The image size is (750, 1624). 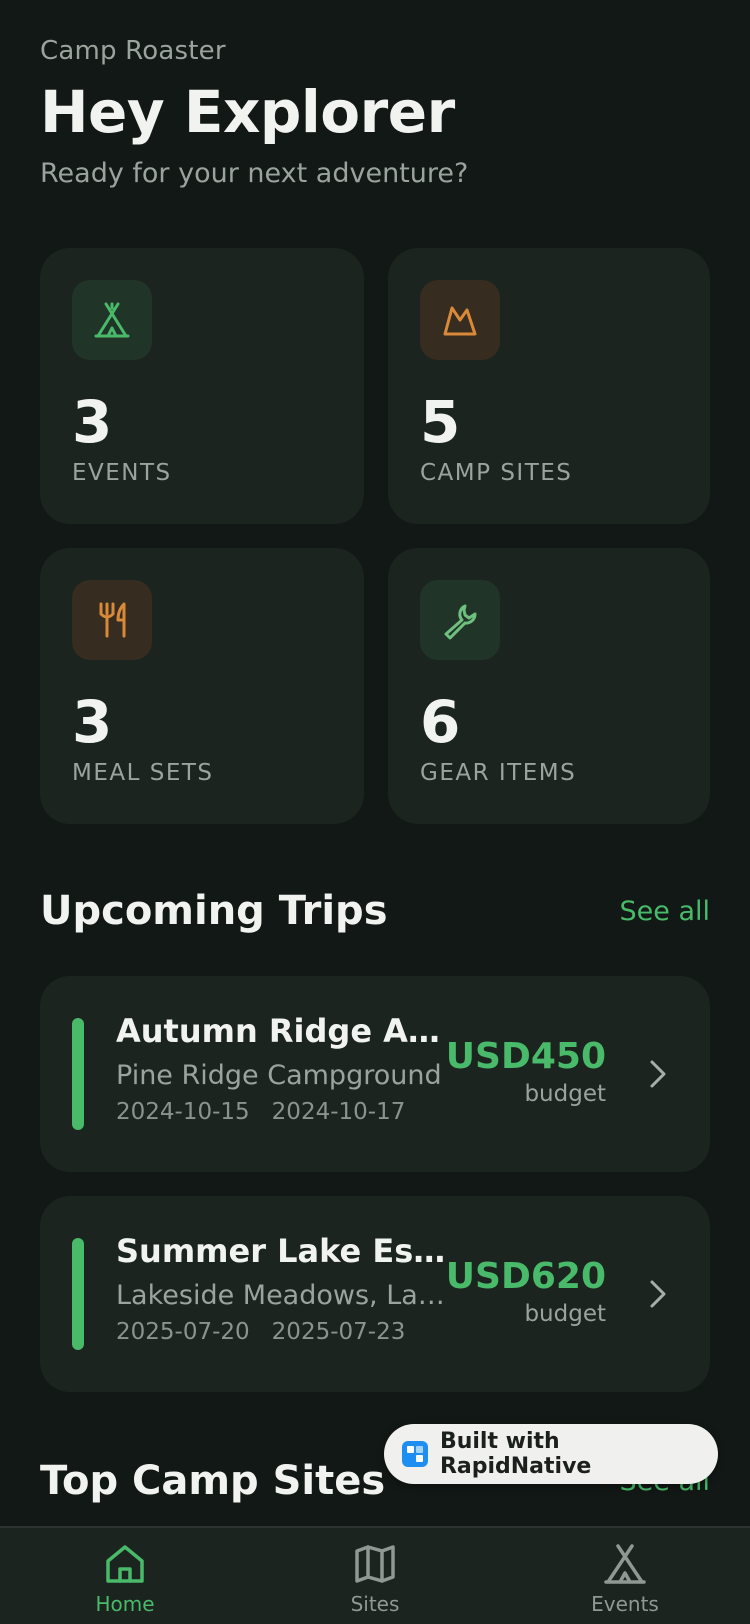 What do you see at coordinates (112, 620) in the screenshot?
I see `utensils-icon` at bounding box center [112, 620].